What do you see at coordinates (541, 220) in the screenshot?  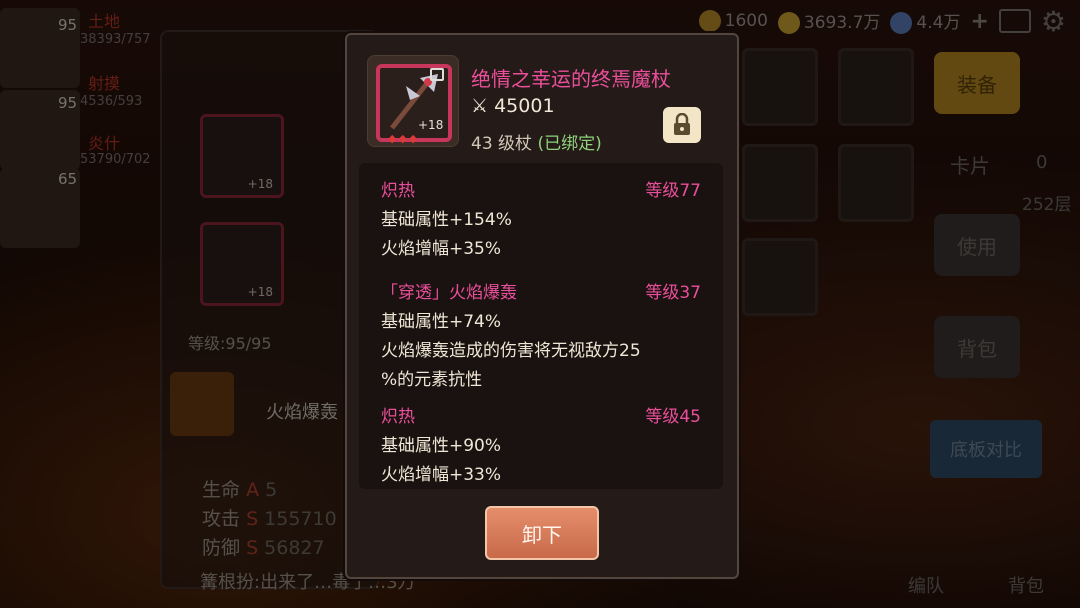 I see `affix-1: 炽热 等级77 基础属性+154% 火焰增幅+35%` at bounding box center [541, 220].